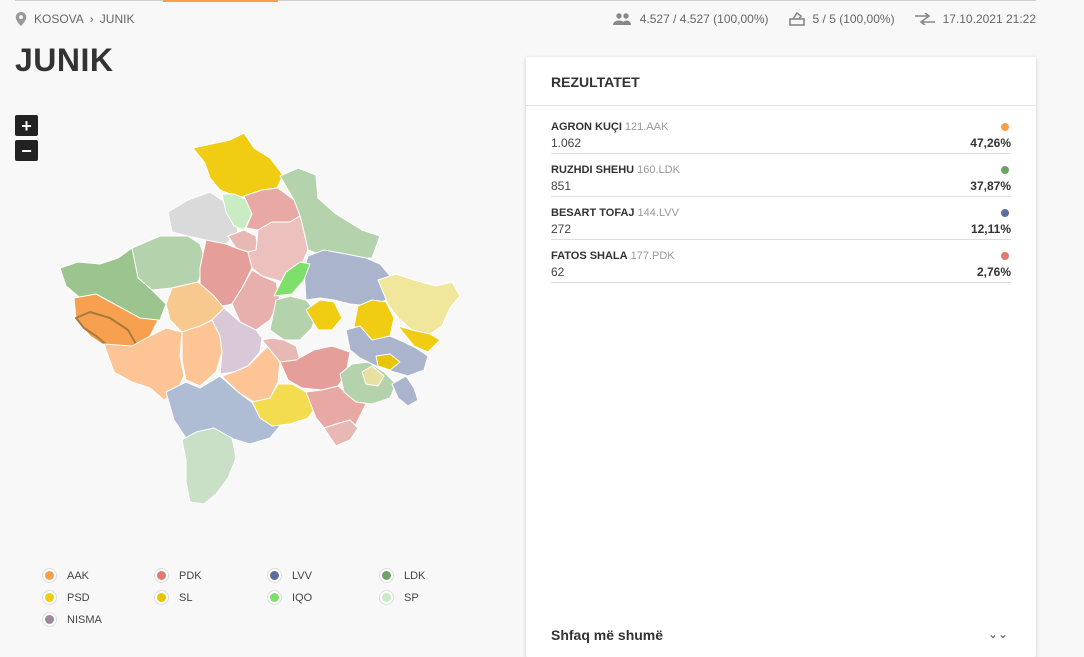  I want to click on result-row: AGRON KUÇI 121.AAK 1.062 47,26%, so click(781, 135).